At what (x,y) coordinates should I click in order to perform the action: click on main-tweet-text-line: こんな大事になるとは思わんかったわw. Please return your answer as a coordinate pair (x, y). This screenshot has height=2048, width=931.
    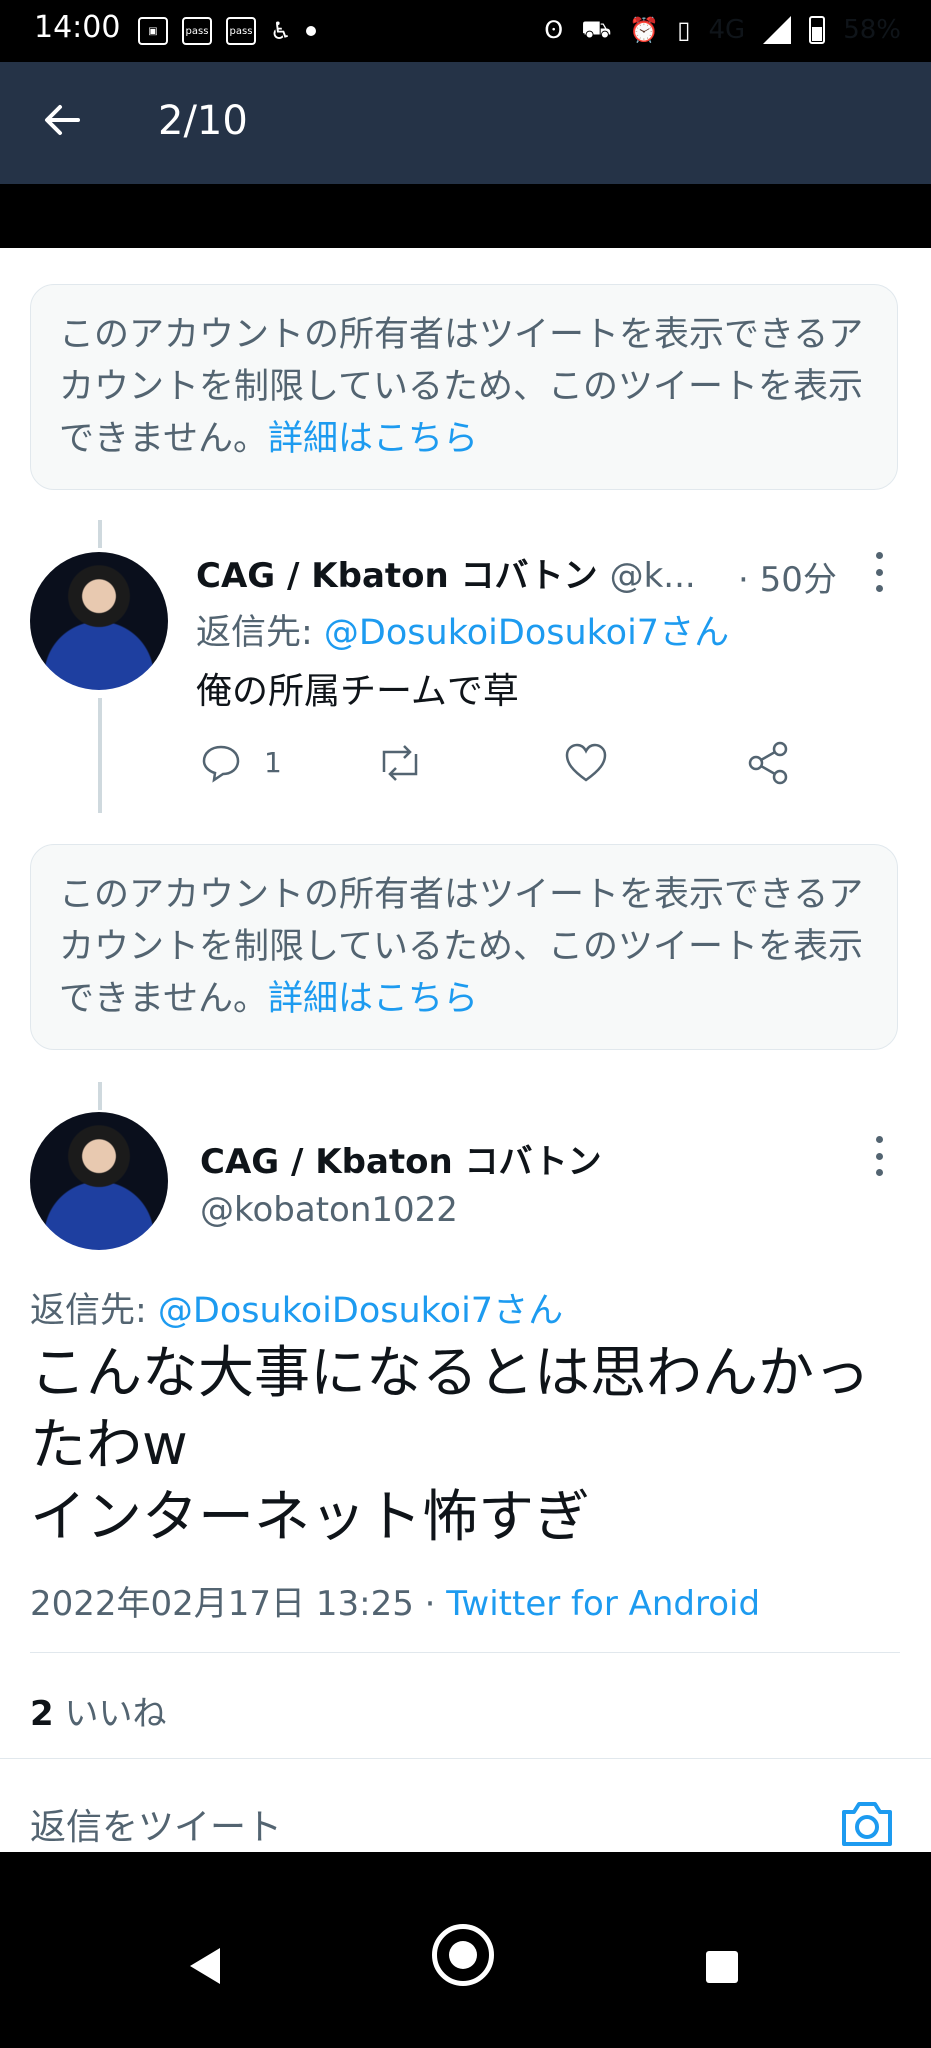
    Looking at the image, I should click on (450, 1409).